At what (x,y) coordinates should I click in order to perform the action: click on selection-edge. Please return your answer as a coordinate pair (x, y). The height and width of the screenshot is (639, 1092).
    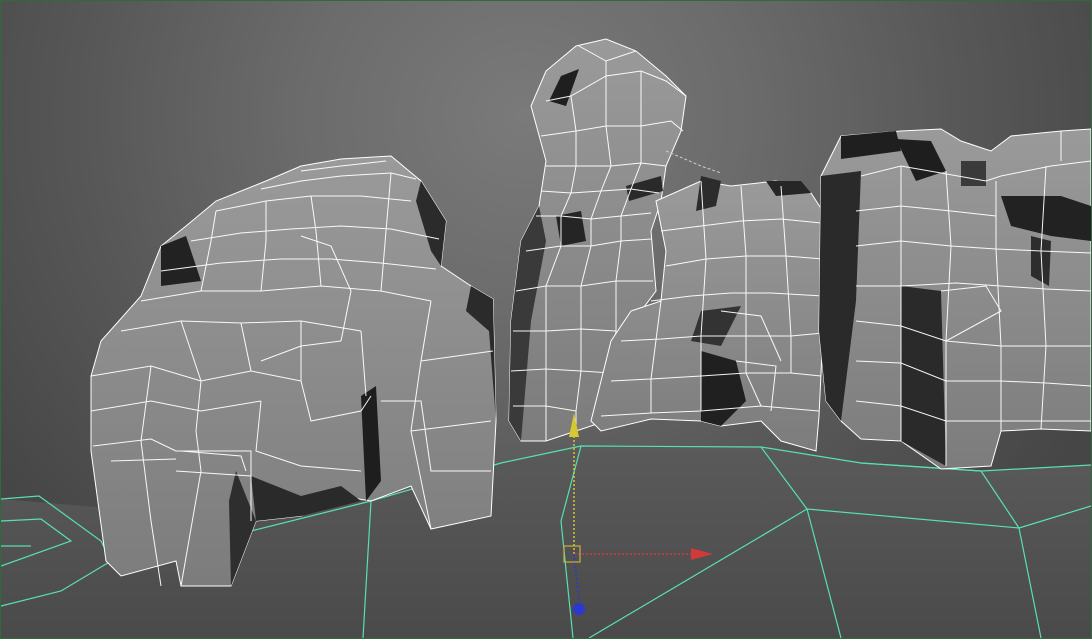
    Looking at the image, I should click on (693, 162).